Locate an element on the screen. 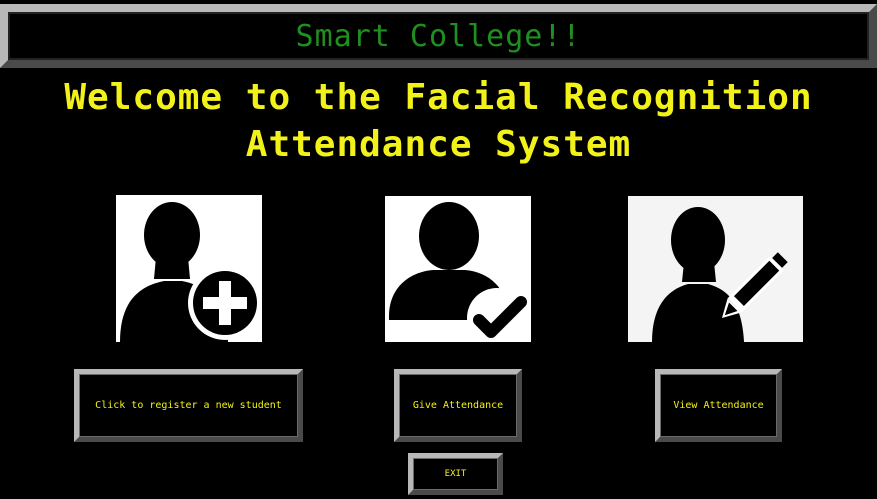  title-bar: Smart College!! is located at coordinates (438, 36).